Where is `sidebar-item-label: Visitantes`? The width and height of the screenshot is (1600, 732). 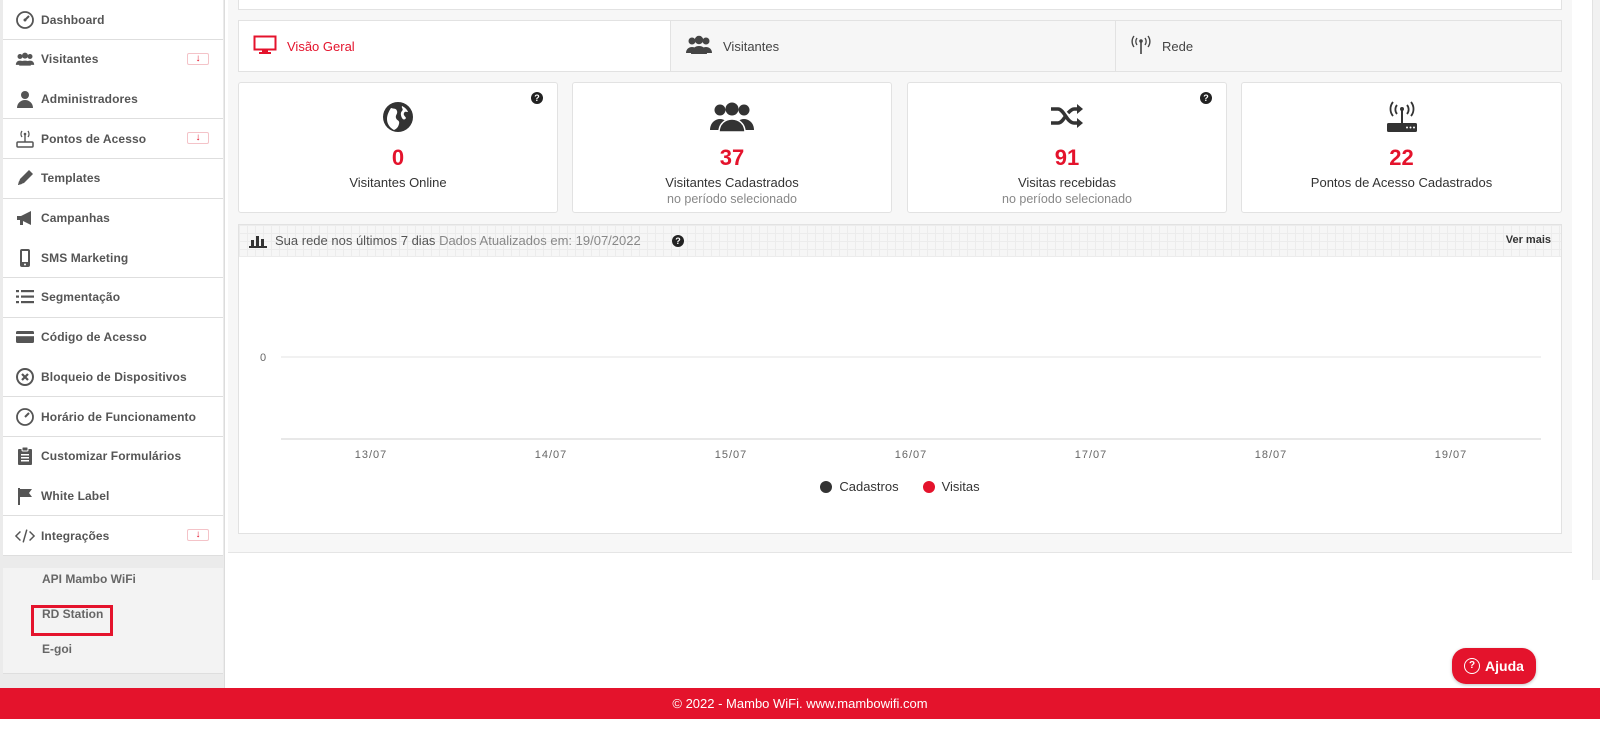
sidebar-item-label: Visitantes is located at coordinates (70, 59).